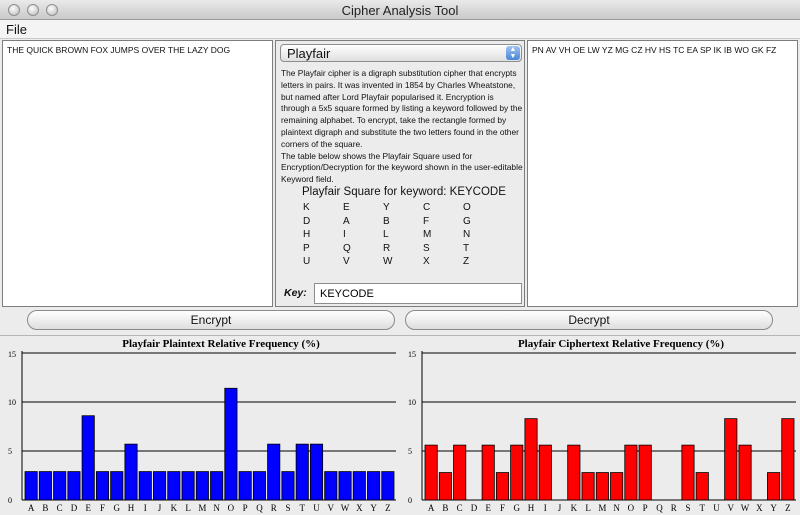 This screenshot has height=515, width=800. Describe the element at coordinates (386, 234) in the screenshot. I see `square-cell: L` at that location.